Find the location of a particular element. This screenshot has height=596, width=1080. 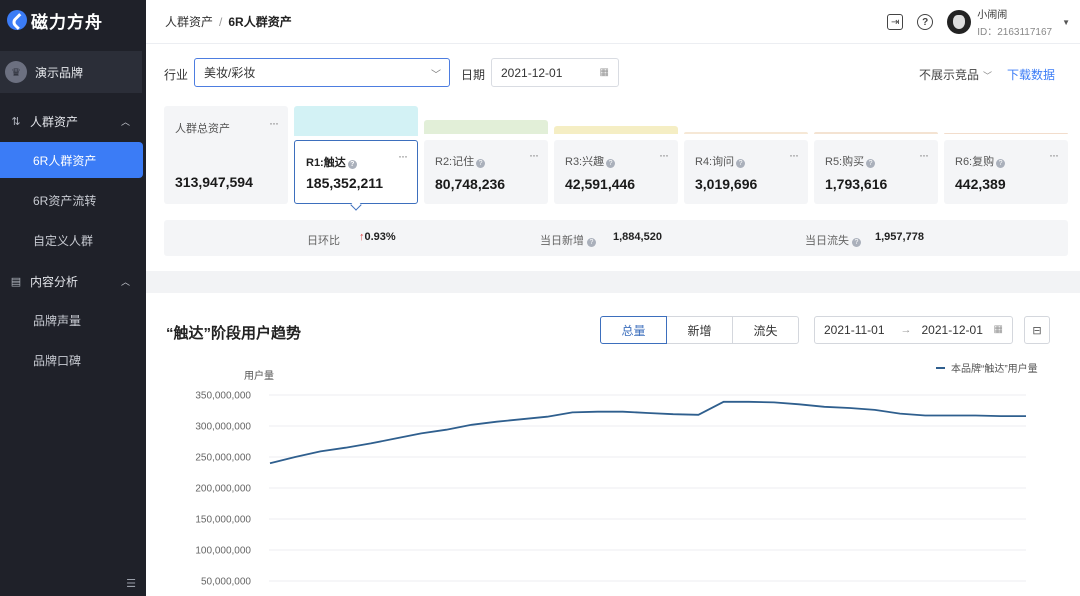

tab-total: 总量 is located at coordinates (633, 330).